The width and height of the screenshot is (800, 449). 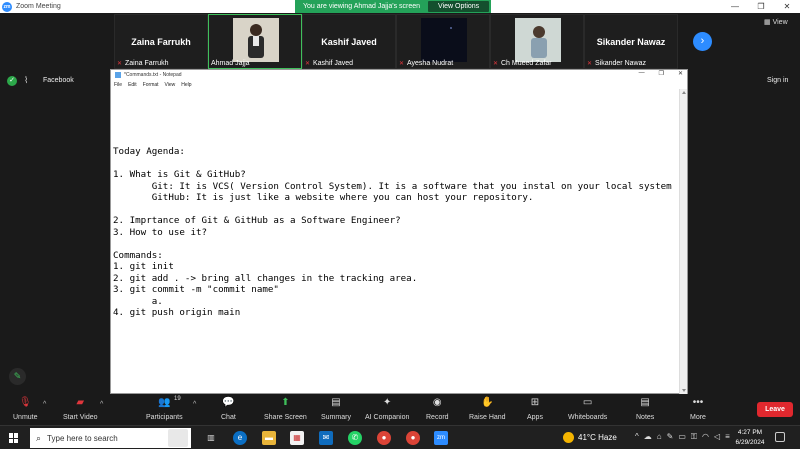 I want to click on tray-chevron-icon: ^, so click(x=637, y=437).